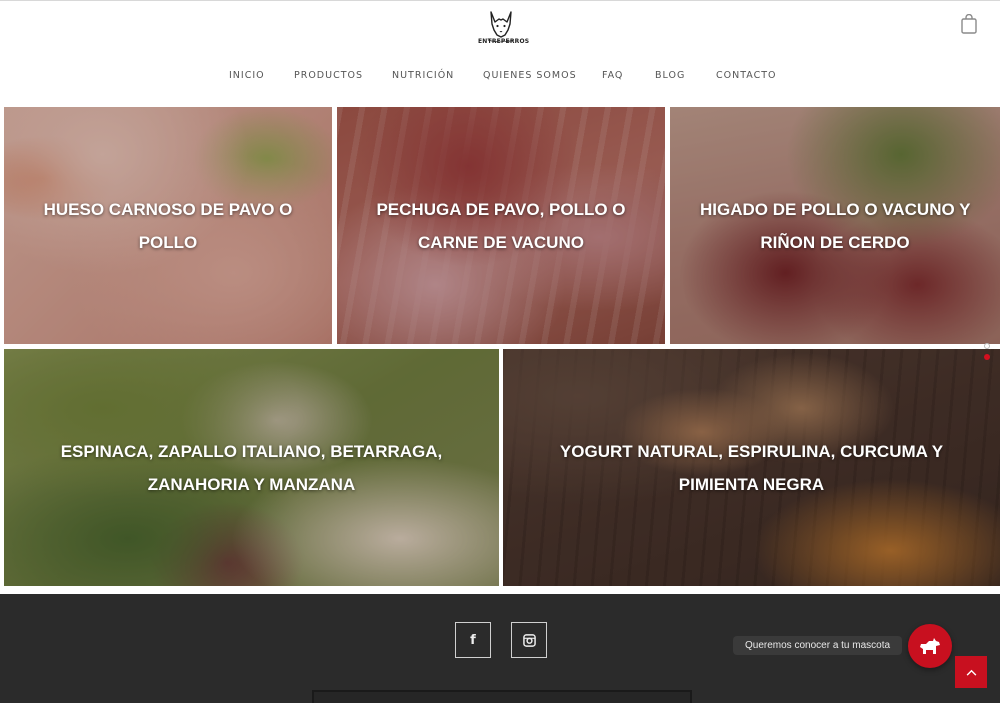 The height and width of the screenshot is (703, 1000). Describe the element at coordinates (504, 41) in the screenshot. I see `logo-text: ENTREPERROS` at that location.